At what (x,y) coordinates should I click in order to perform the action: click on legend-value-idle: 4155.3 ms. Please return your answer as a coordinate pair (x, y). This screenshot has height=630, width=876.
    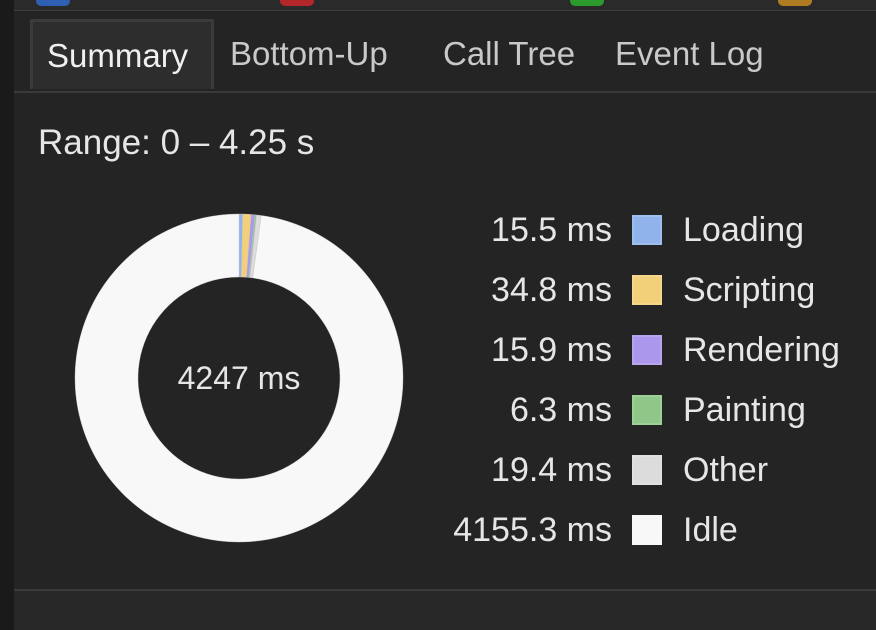
    Looking at the image, I should click on (532, 530).